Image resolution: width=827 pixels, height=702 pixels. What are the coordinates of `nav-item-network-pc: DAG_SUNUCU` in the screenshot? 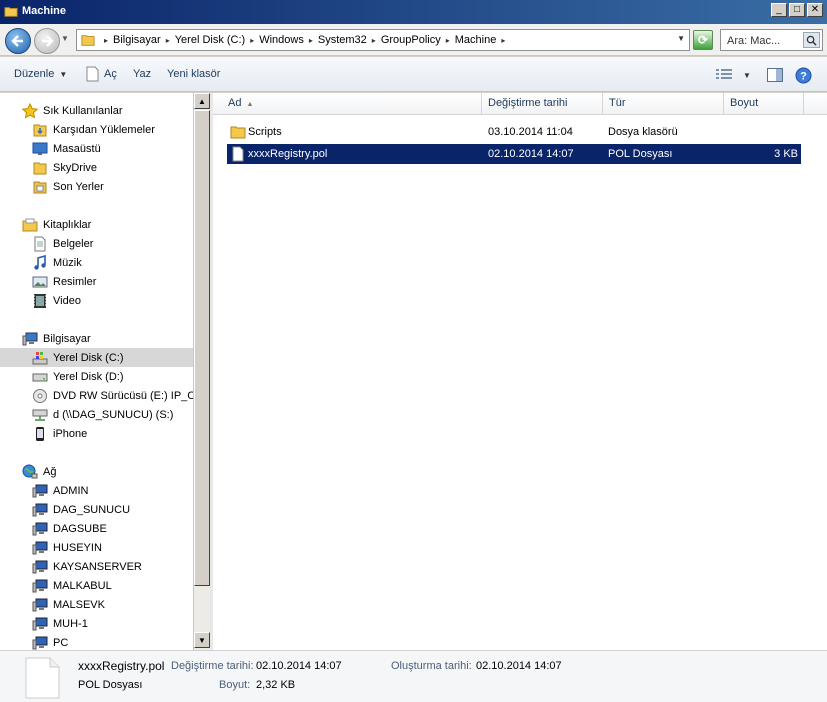 It's located at (96, 509).